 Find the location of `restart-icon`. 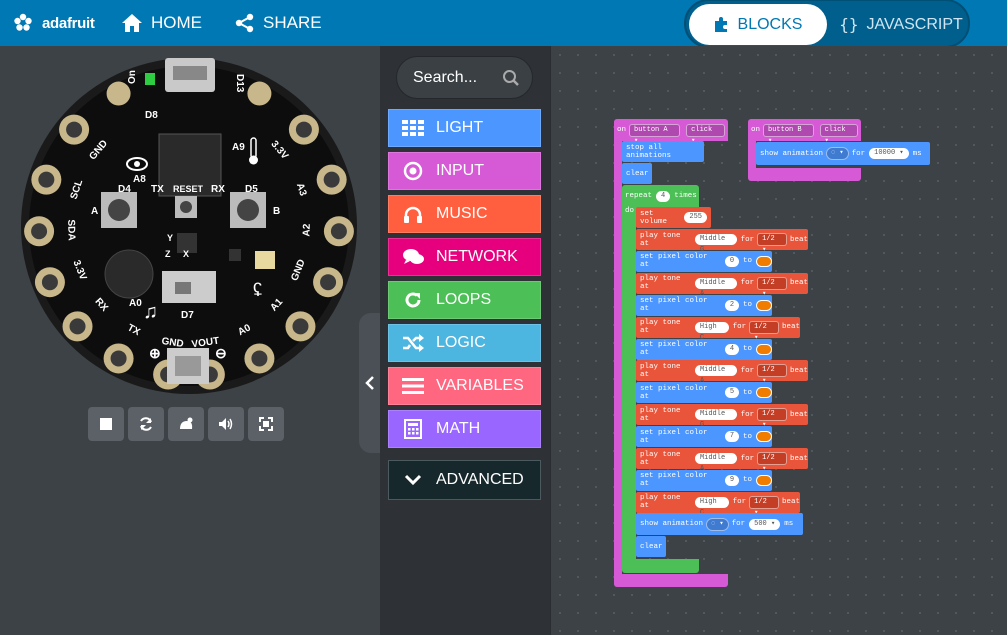

restart-icon is located at coordinates (146, 424).